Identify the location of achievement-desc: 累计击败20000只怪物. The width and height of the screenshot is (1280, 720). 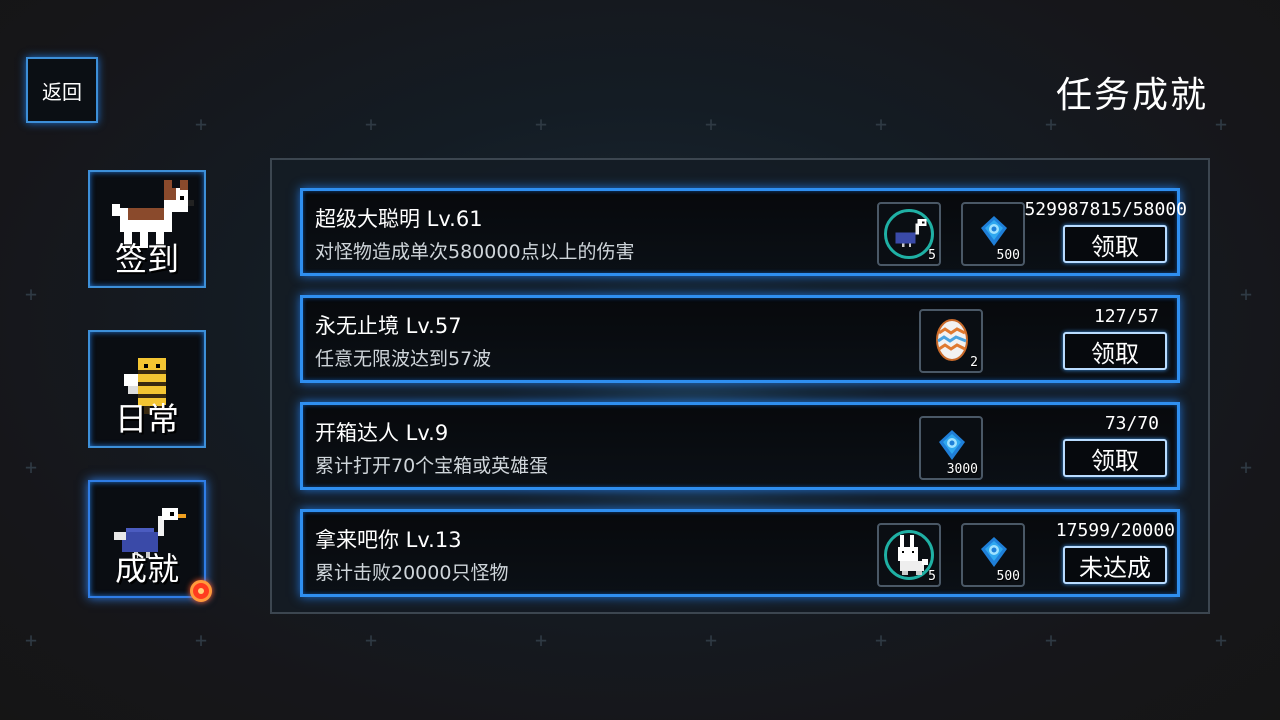
(412, 573).